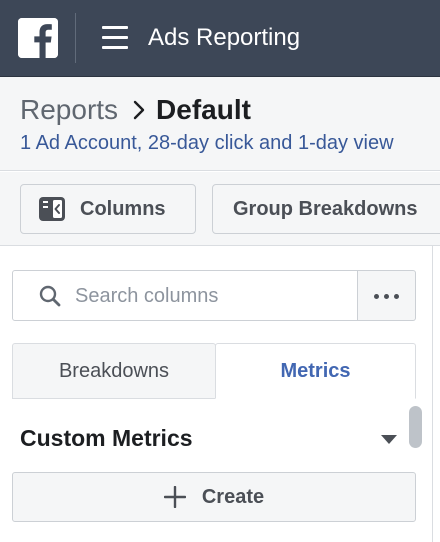  What do you see at coordinates (415, 427) in the screenshot?
I see `panel-scrollbar` at bounding box center [415, 427].